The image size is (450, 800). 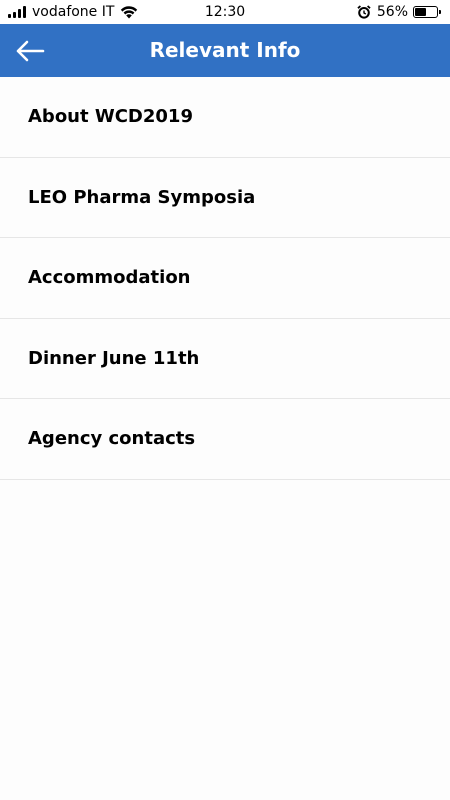 I want to click on menu-item-label: Accommodation, so click(x=109, y=278).